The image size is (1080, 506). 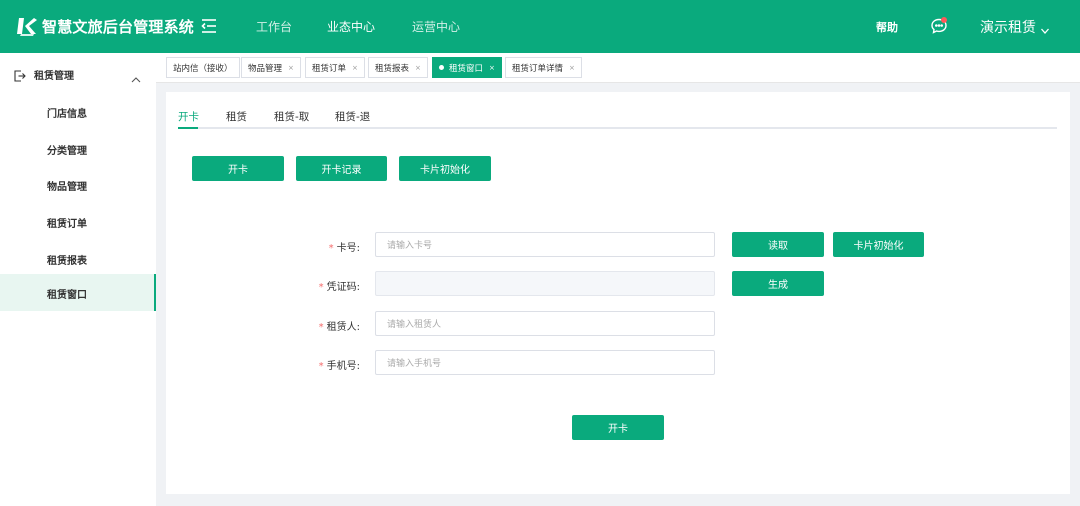 What do you see at coordinates (1045, 27) in the screenshot?
I see `chevron-down-icon` at bounding box center [1045, 27].